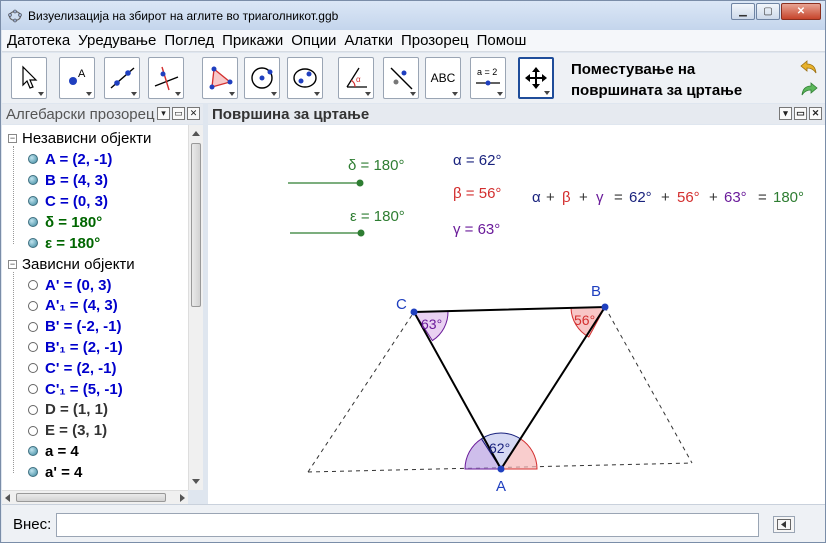 Image resolution: width=826 pixels, height=543 pixels. What do you see at coordinates (361, 233) in the screenshot?
I see `slider-epsilon-handle` at bounding box center [361, 233].